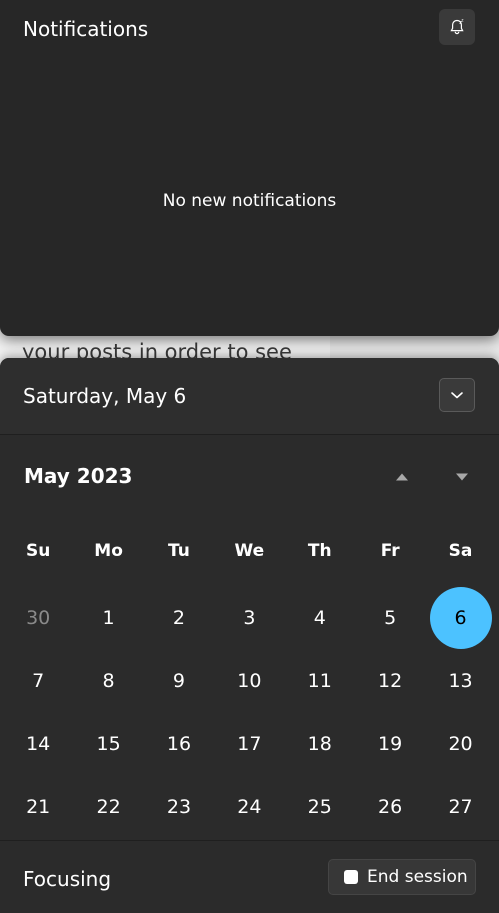 The width and height of the screenshot is (499, 913). Describe the element at coordinates (390, 551) in the screenshot. I see `weekday-label: Fr` at that location.